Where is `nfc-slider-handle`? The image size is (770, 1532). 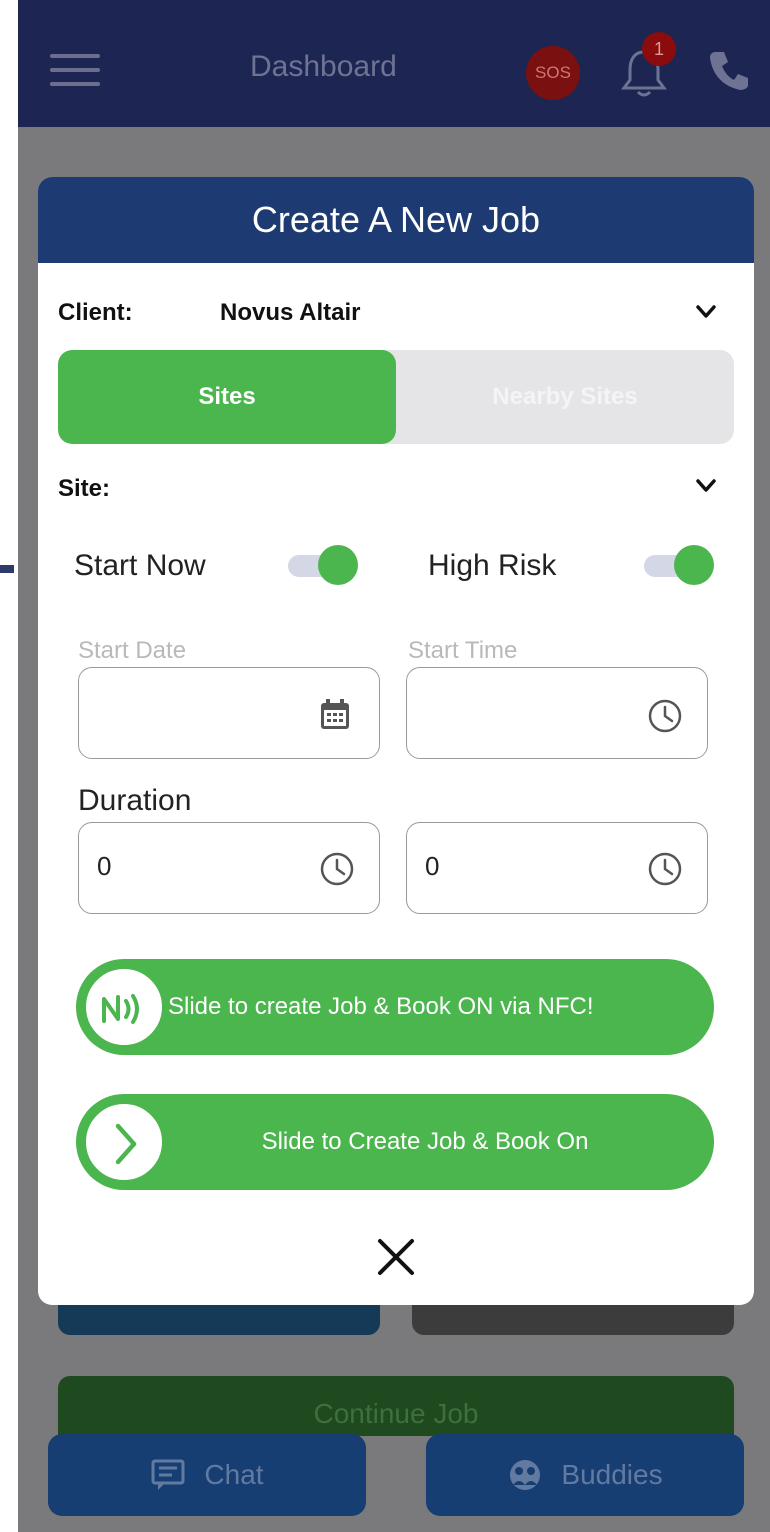 nfc-slider-handle is located at coordinates (124, 1007).